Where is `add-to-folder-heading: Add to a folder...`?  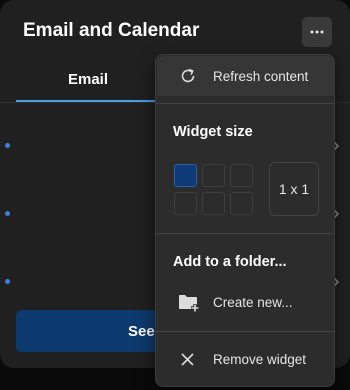
add-to-folder-heading: Add to a folder... is located at coordinates (230, 262).